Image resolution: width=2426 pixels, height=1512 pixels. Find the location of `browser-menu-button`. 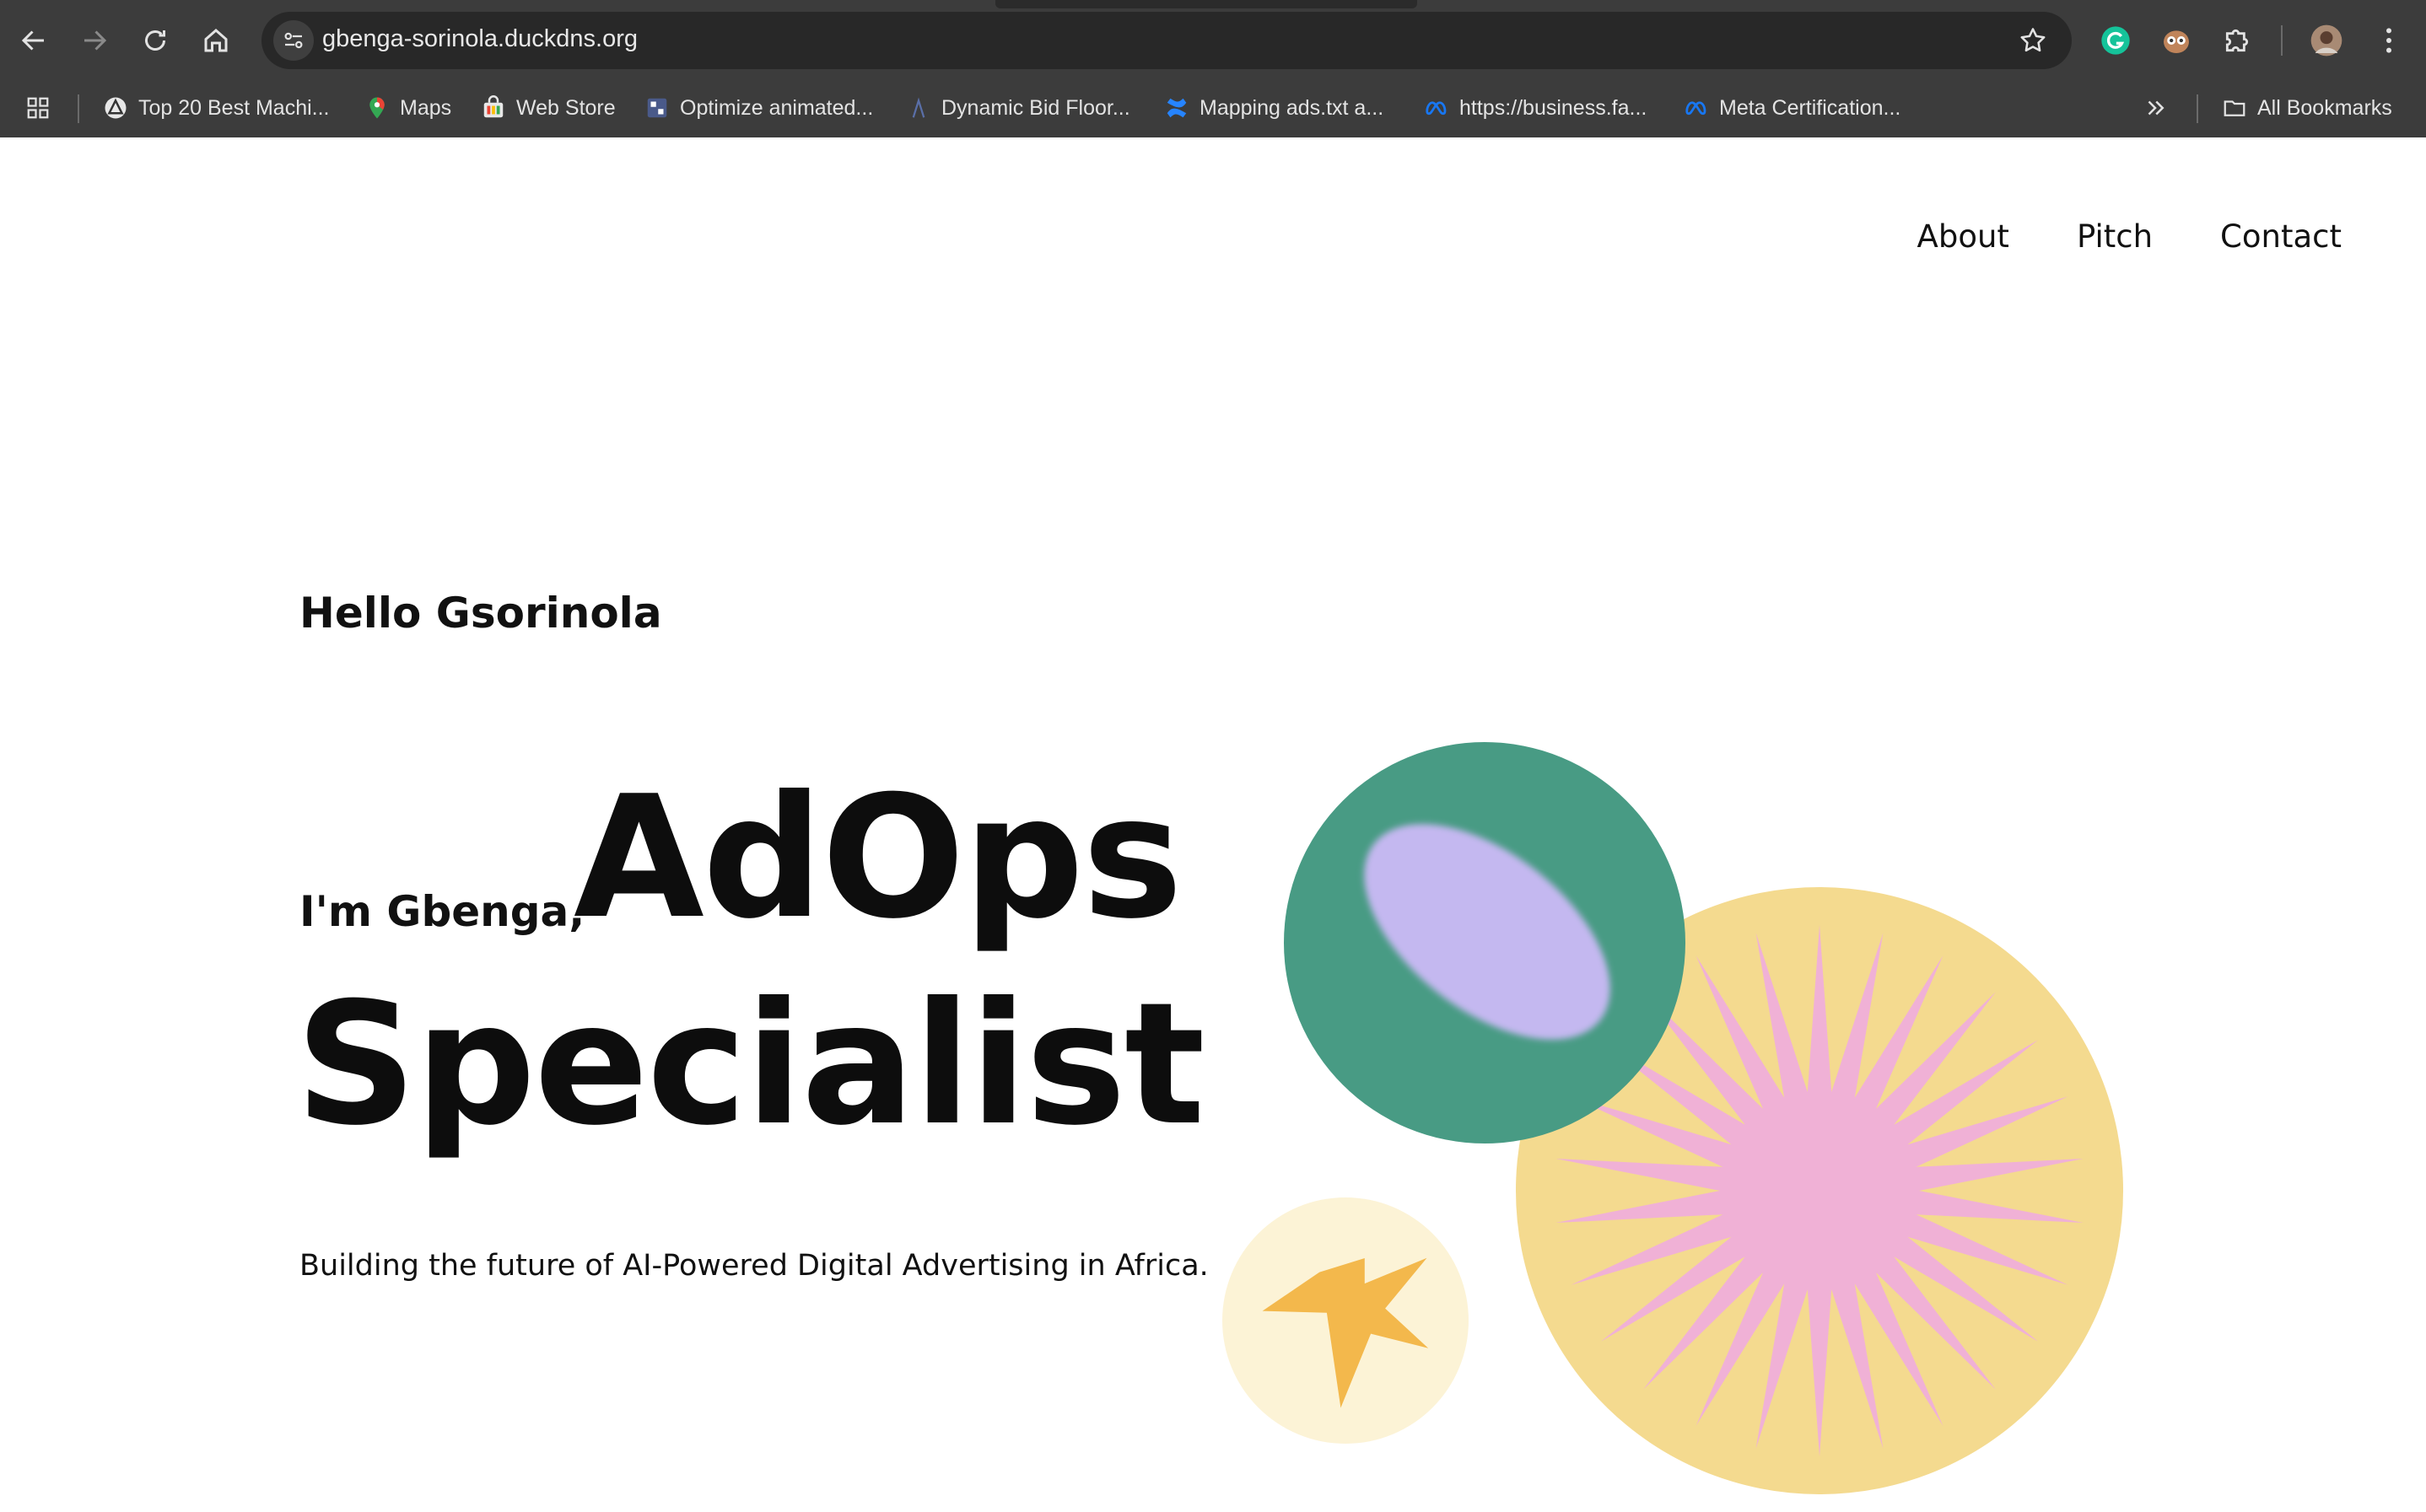

browser-menu-button is located at coordinates (2389, 40).